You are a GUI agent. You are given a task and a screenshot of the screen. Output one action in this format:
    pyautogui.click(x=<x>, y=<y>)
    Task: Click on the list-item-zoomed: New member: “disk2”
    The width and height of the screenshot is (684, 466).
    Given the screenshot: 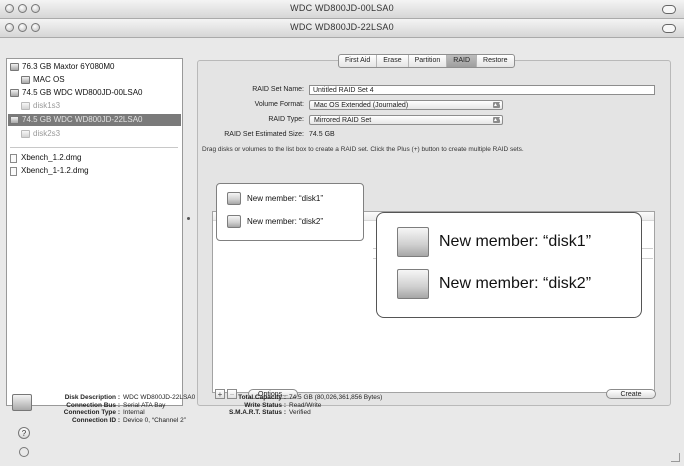 What is the action you would take?
    pyautogui.click(x=494, y=284)
    